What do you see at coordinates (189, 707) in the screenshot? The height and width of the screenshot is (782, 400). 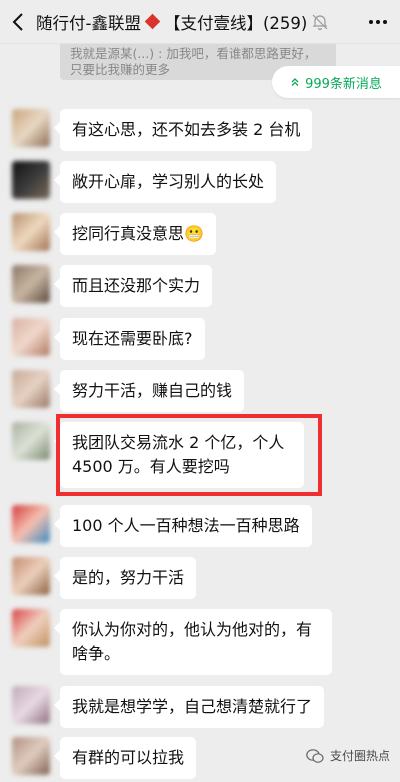 I see `message-bubble: 我就是想学学，自己想清楚就行了` at bounding box center [189, 707].